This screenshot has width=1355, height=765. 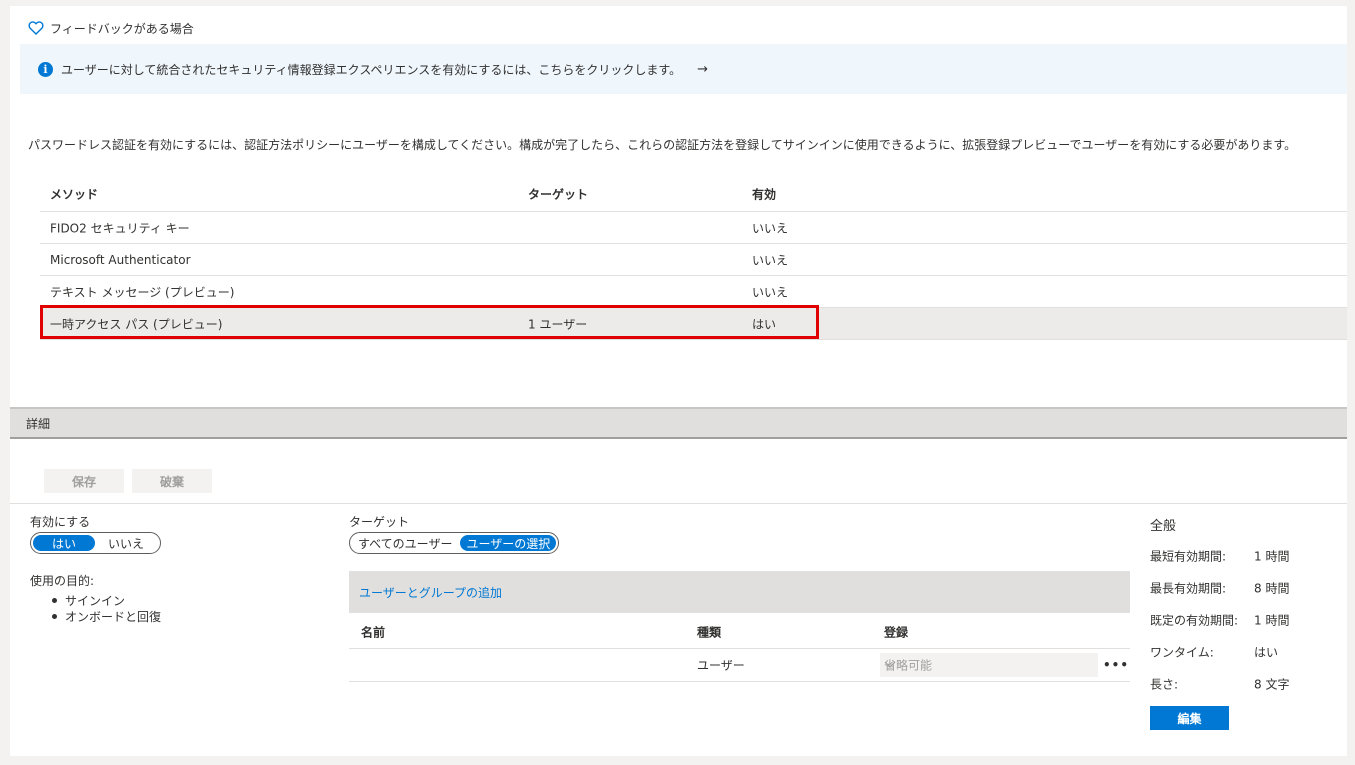 I want to click on highlight-box, so click(x=429, y=322).